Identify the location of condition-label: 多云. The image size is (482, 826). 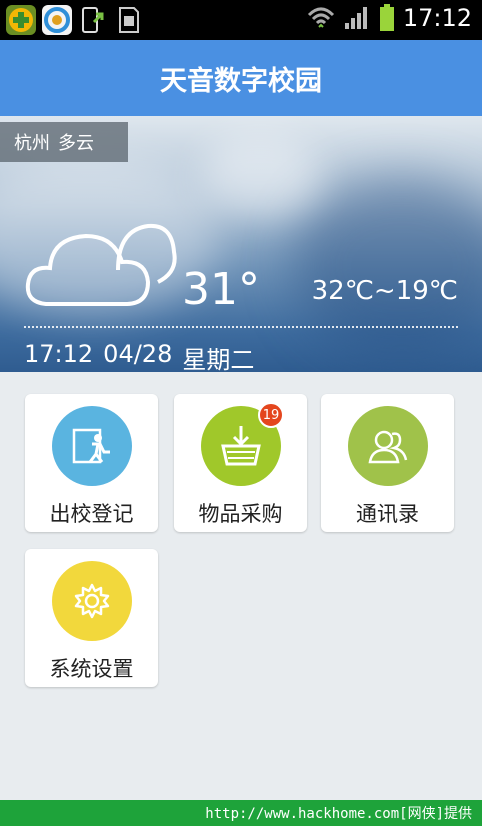
(76, 143).